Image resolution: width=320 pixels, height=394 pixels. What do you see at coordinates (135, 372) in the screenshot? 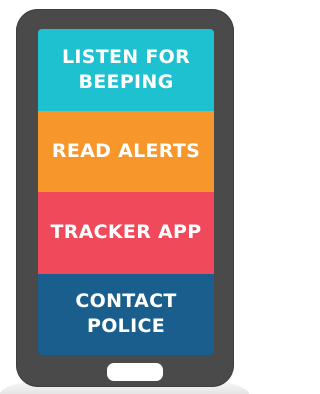
I see `home-button` at bounding box center [135, 372].